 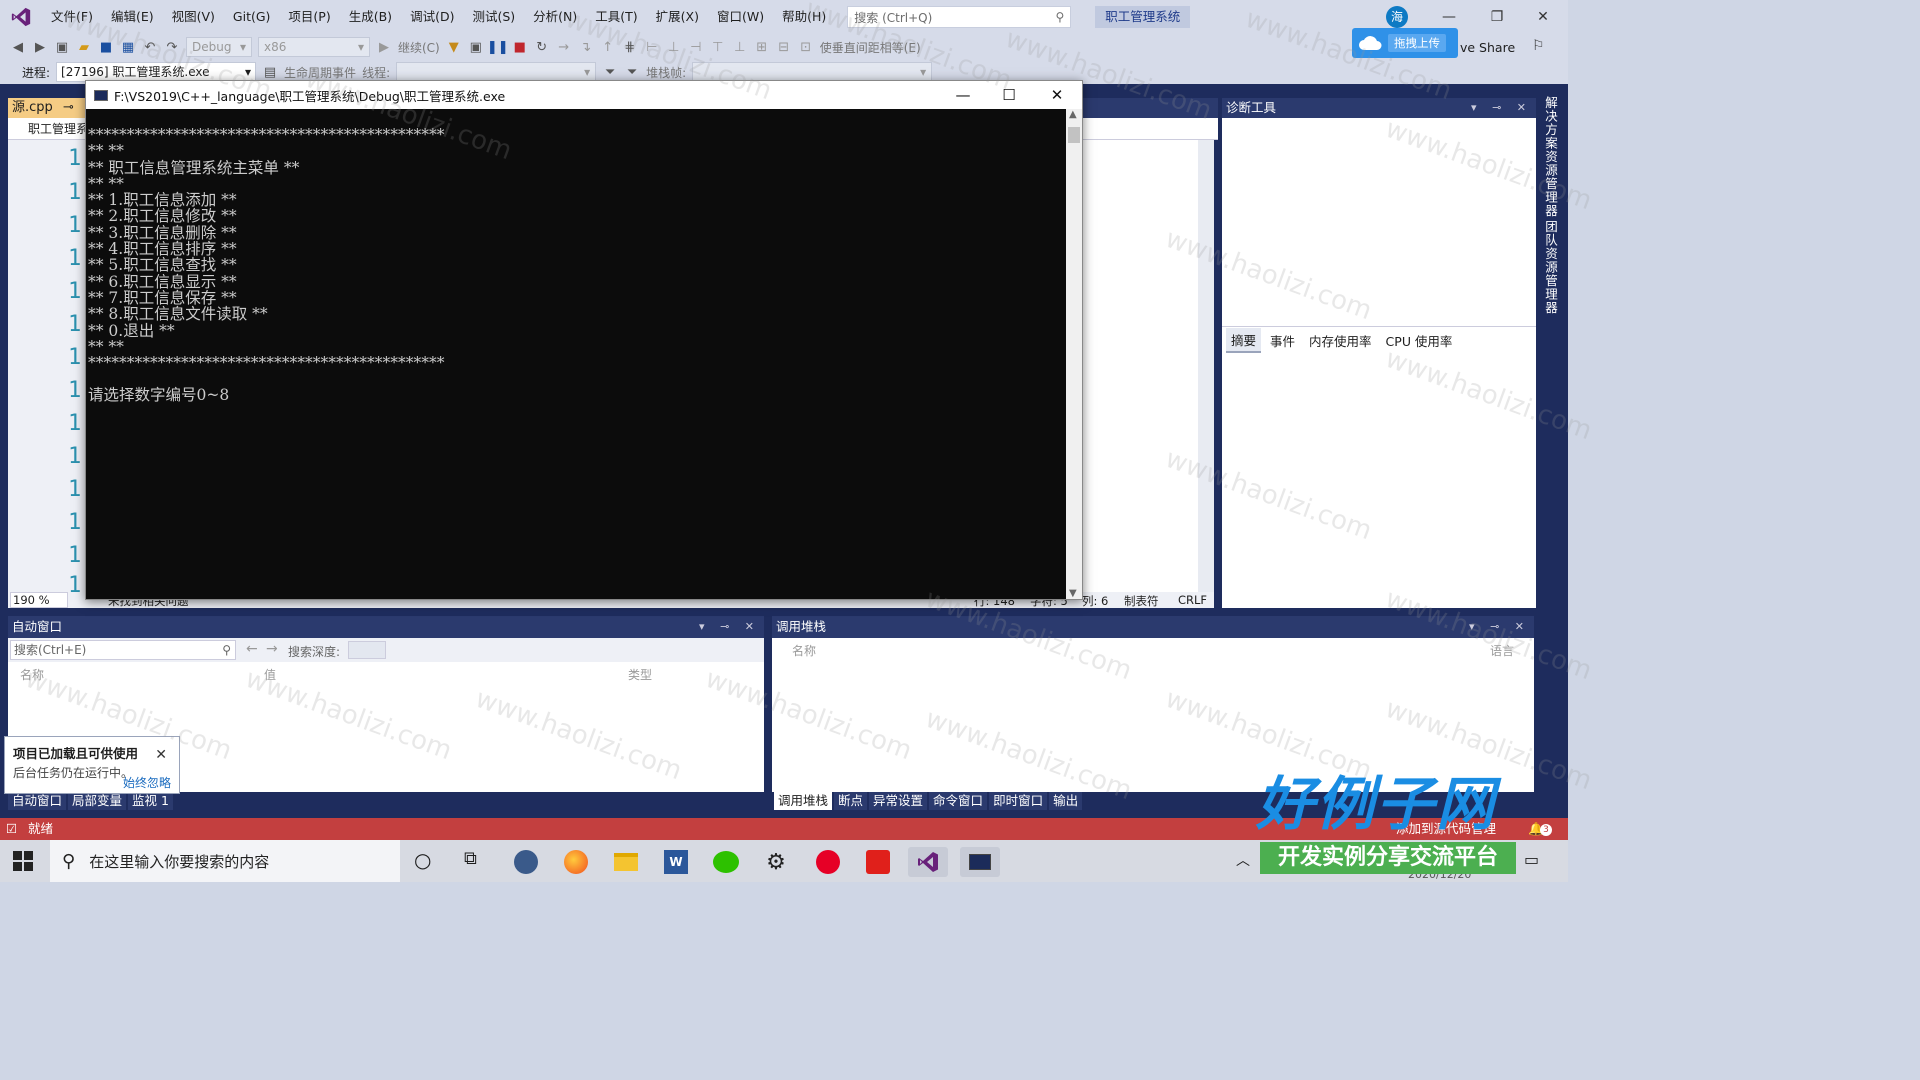 I want to click on scroll-up-icon: ▲, so click(x=1073, y=114).